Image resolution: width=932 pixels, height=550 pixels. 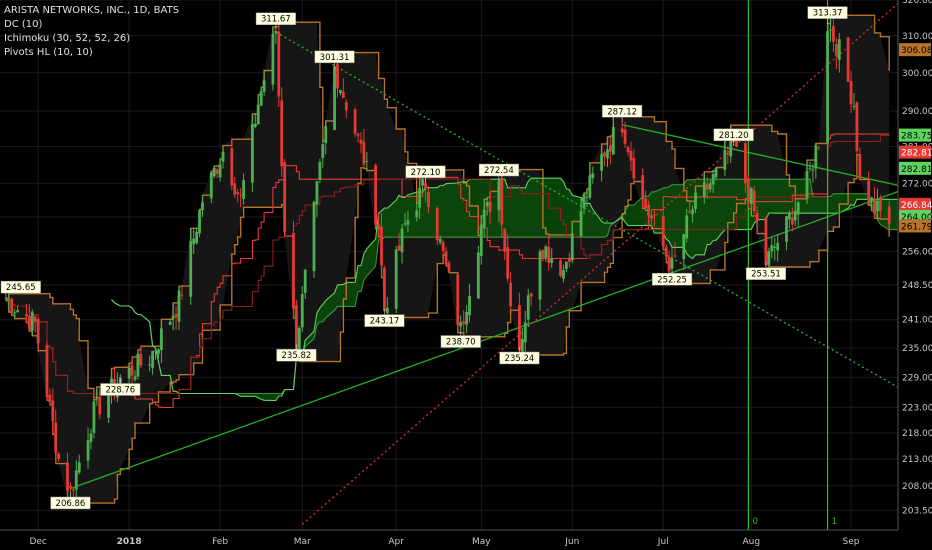 I want to click on pivot-label-text: 311.67, so click(x=276, y=20).